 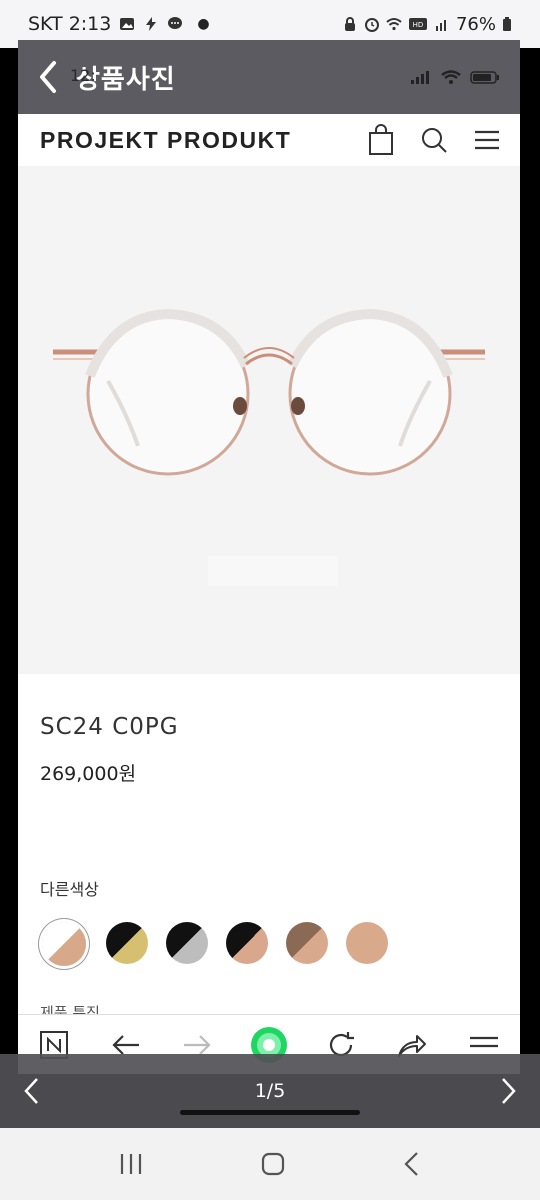 I want to click on hamburger-icon, so click(x=484, y=1041).